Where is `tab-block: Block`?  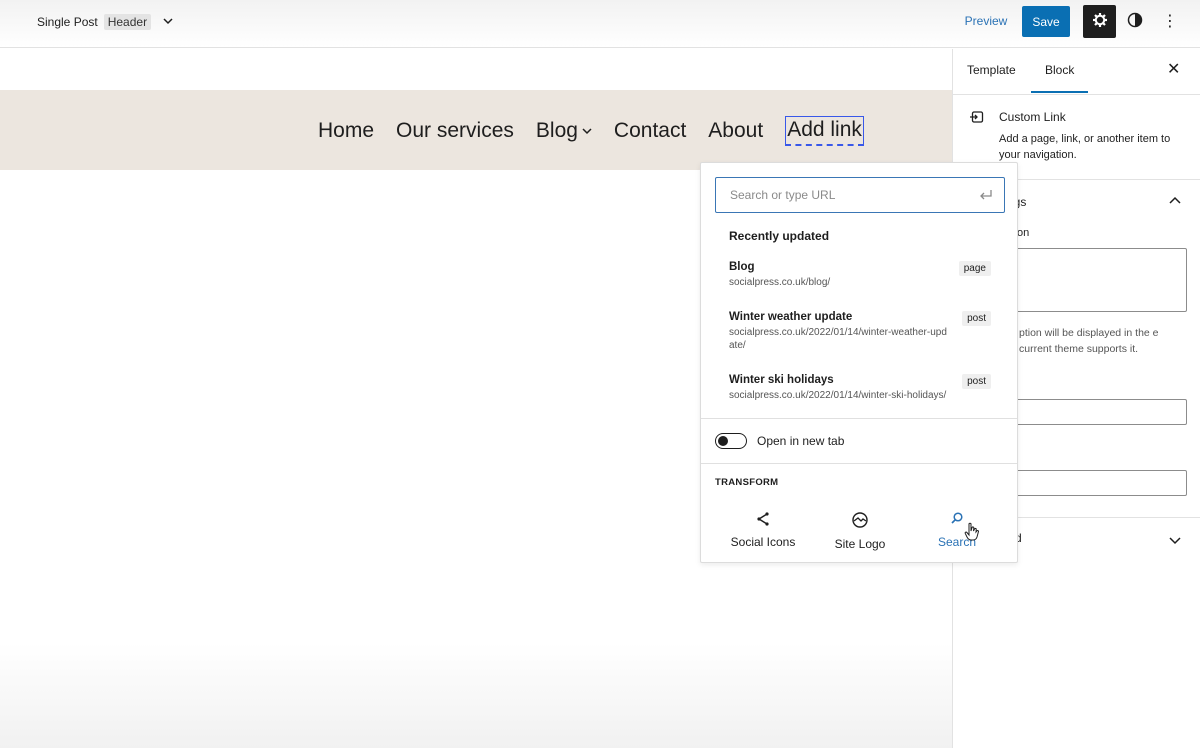 tab-block: Block is located at coordinates (1059, 78).